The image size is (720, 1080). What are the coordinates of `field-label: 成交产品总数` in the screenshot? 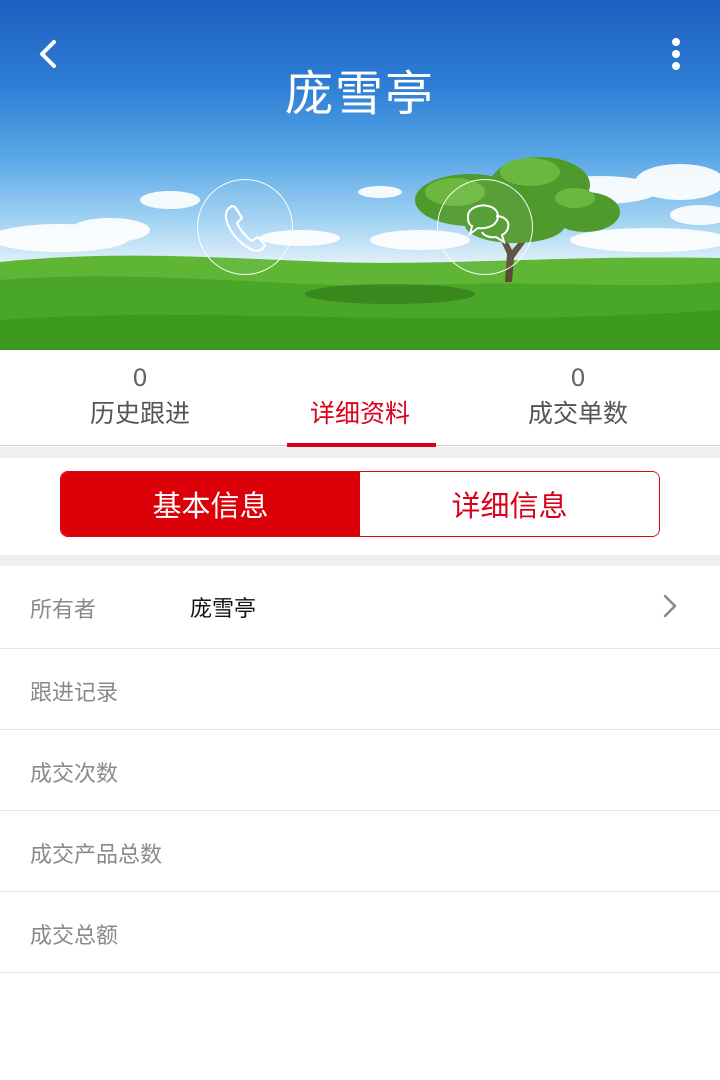 It's located at (96, 855).